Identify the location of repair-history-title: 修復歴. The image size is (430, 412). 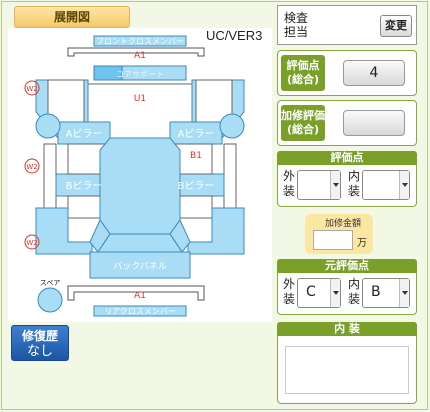
(39, 336).